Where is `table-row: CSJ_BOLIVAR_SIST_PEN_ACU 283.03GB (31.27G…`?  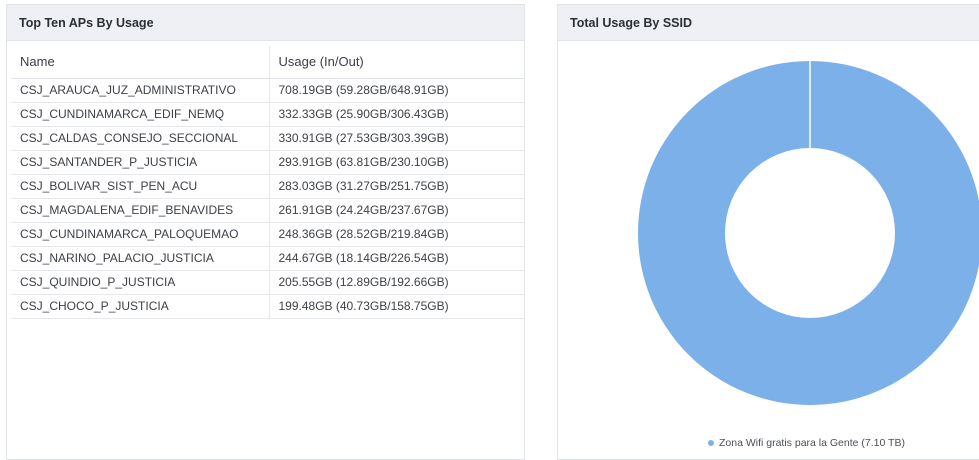
table-row: CSJ_BOLIVAR_SIST_PEN_ACU 283.03GB (31.27G… is located at coordinates (267, 186).